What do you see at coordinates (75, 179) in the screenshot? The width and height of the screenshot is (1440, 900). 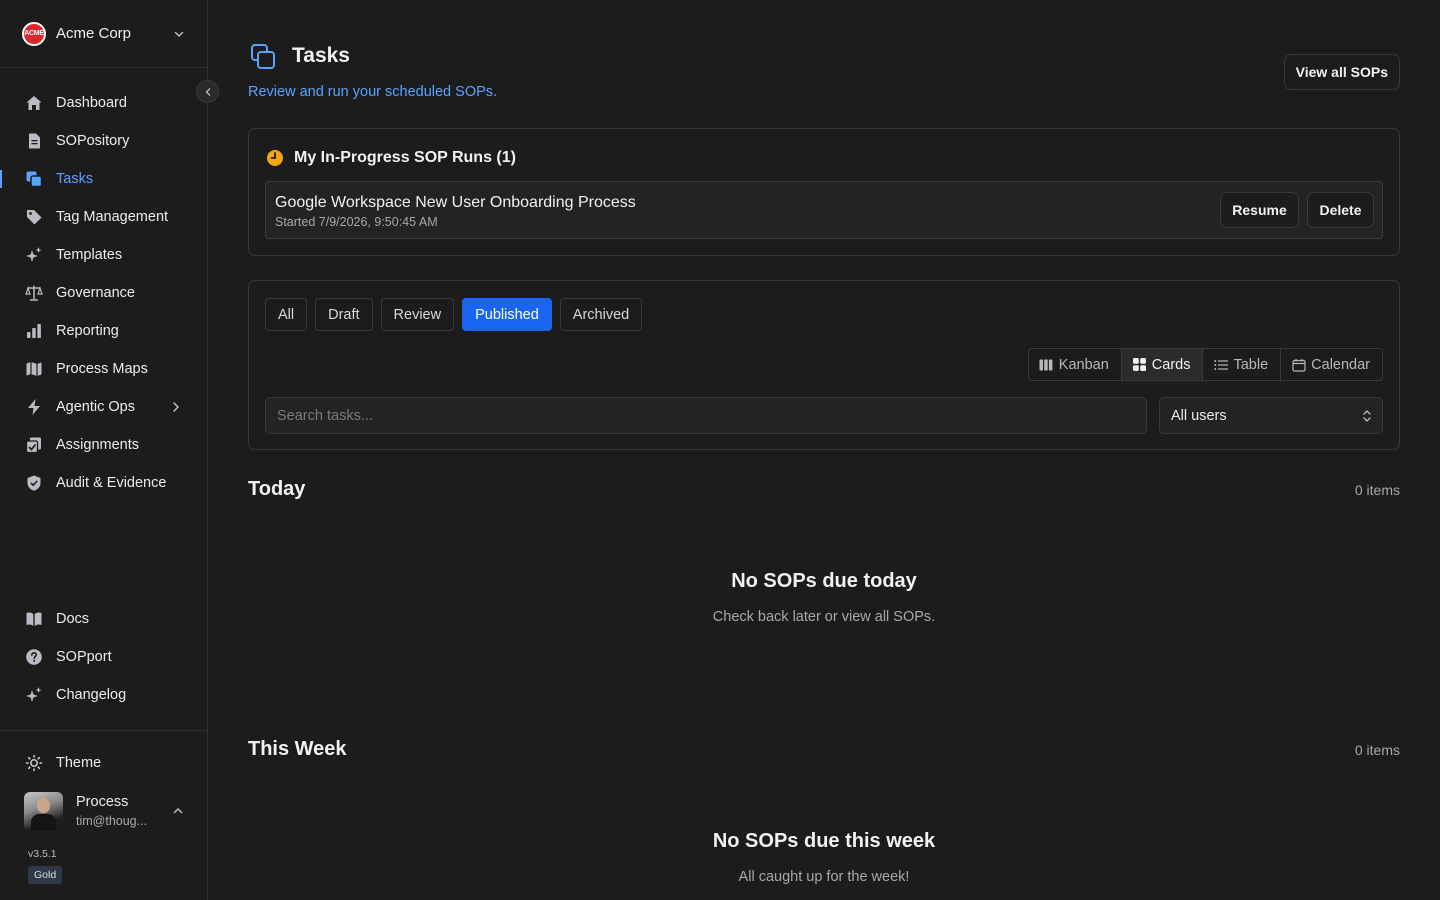 I see `sidebar-item-label: Tasks` at bounding box center [75, 179].